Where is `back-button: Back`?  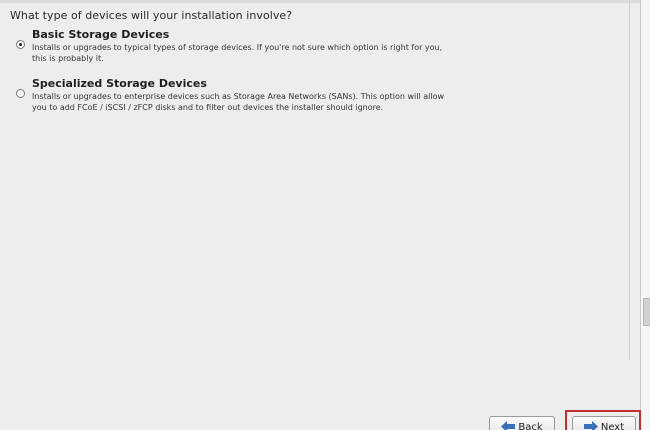 back-button: Back is located at coordinates (522, 423).